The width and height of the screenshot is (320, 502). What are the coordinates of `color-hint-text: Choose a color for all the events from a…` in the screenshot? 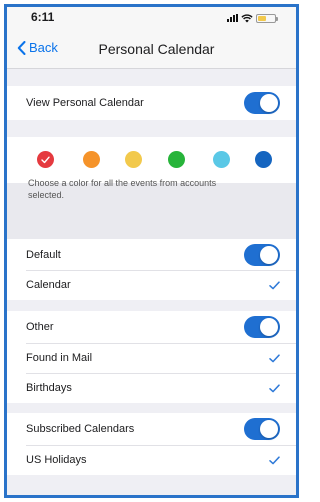 It's located at (122, 189).